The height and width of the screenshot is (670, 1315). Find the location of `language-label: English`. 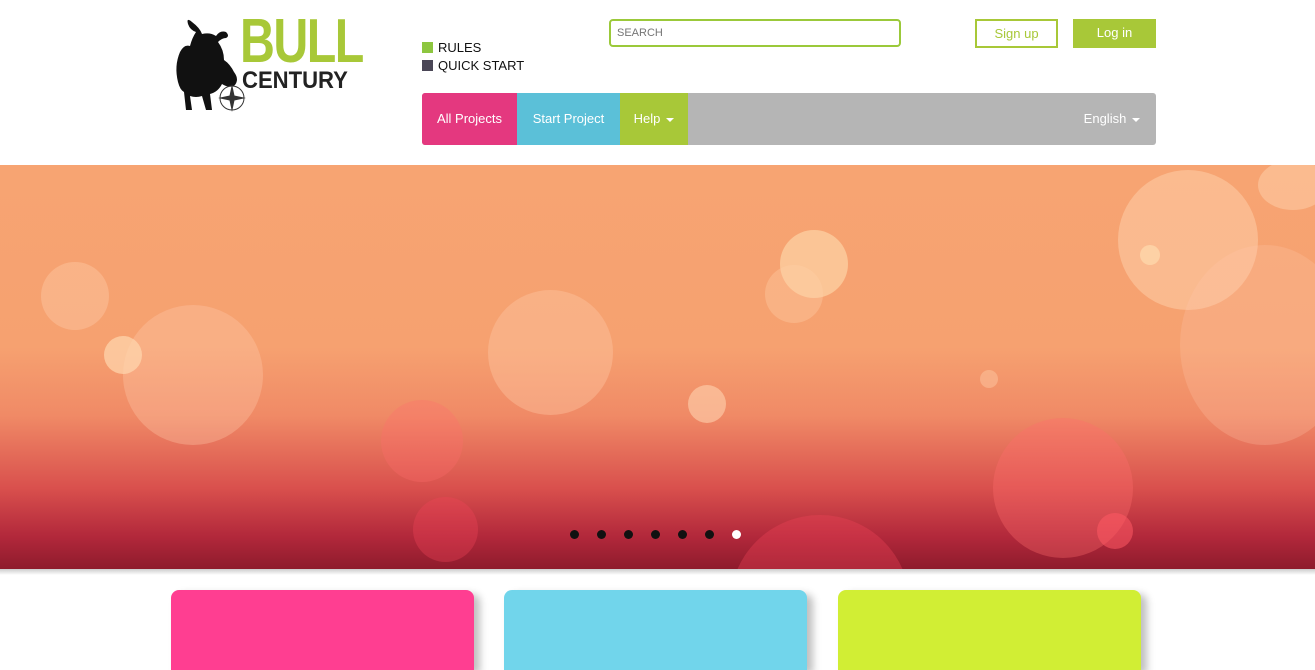

language-label: English is located at coordinates (1105, 118).